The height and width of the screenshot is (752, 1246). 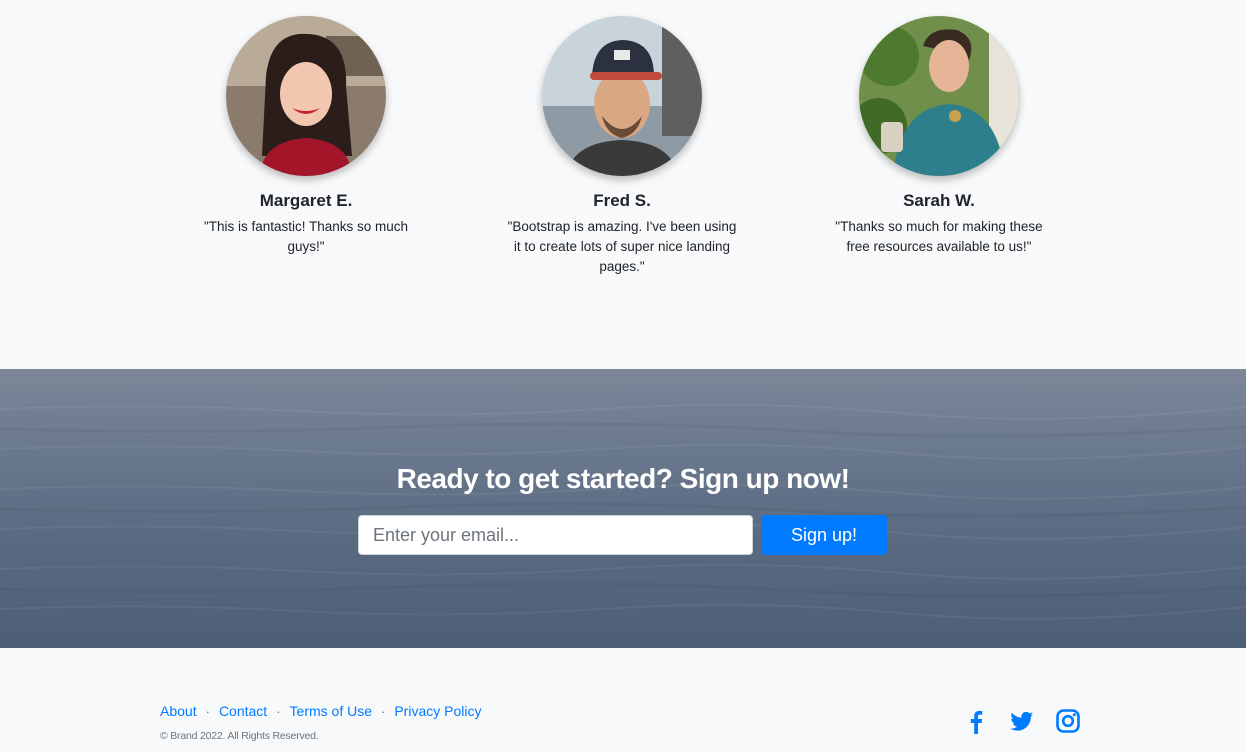 I want to click on signup-form: Sign up!, so click(x=622, y=535).